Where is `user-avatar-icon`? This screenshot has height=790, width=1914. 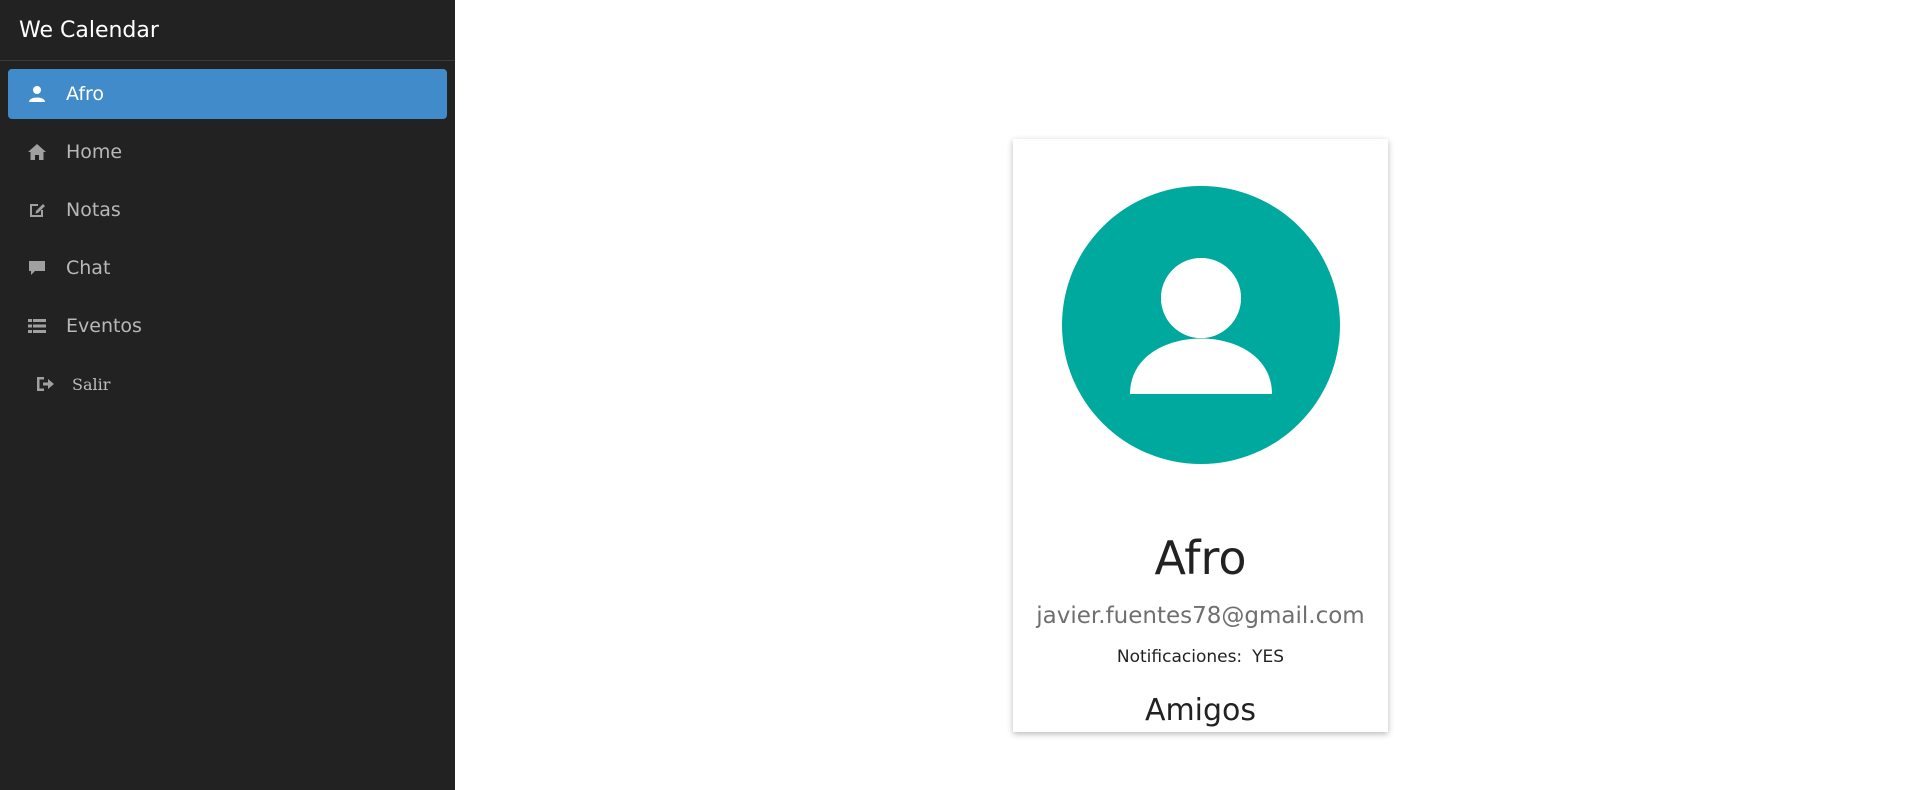 user-avatar-icon is located at coordinates (1201, 325).